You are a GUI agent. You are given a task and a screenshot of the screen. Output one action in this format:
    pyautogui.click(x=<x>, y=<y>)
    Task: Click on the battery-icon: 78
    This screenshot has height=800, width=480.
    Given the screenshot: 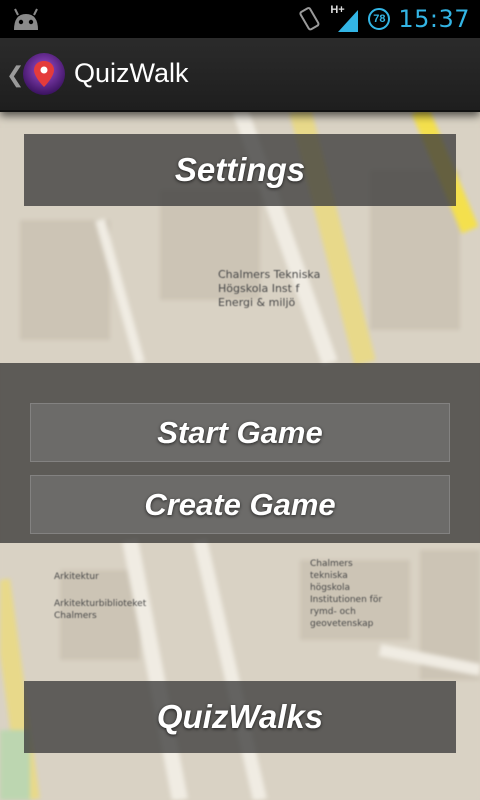 What is the action you would take?
    pyautogui.click(x=379, y=19)
    